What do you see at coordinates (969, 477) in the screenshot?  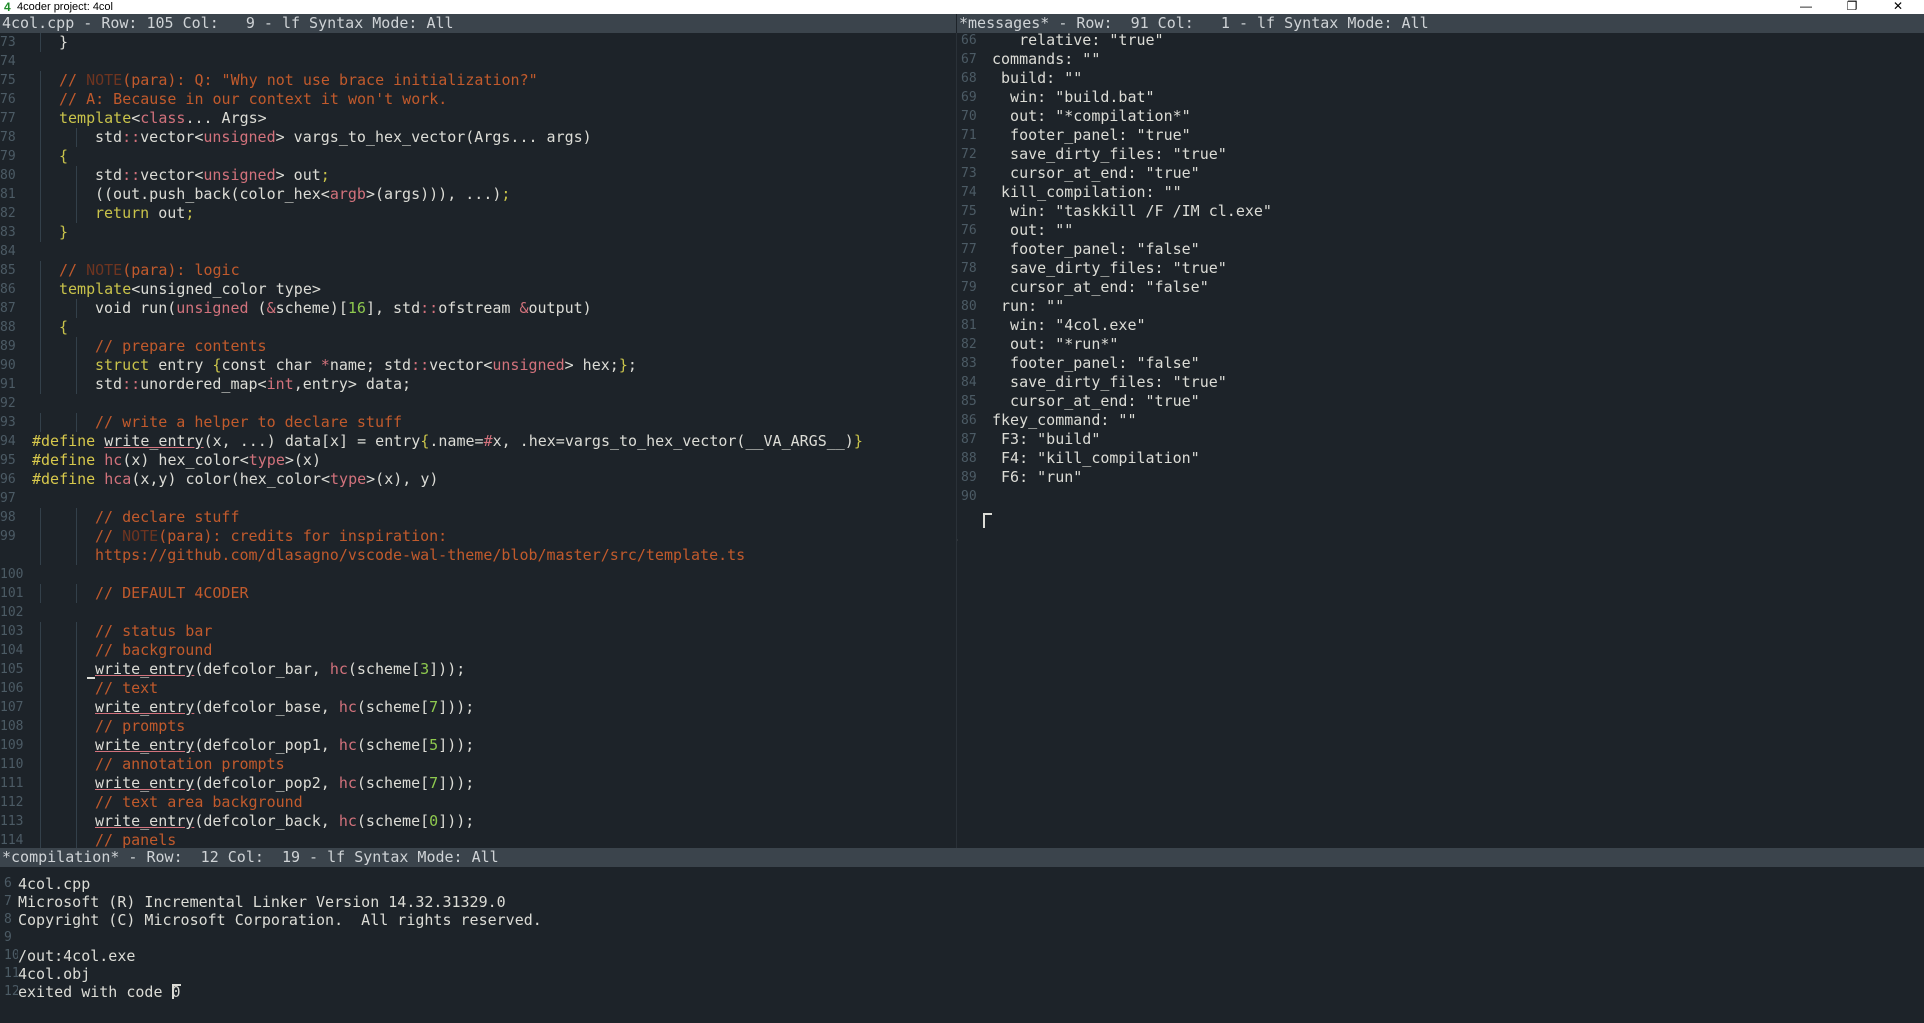 I see `line-number: 89` at bounding box center [969, 477].